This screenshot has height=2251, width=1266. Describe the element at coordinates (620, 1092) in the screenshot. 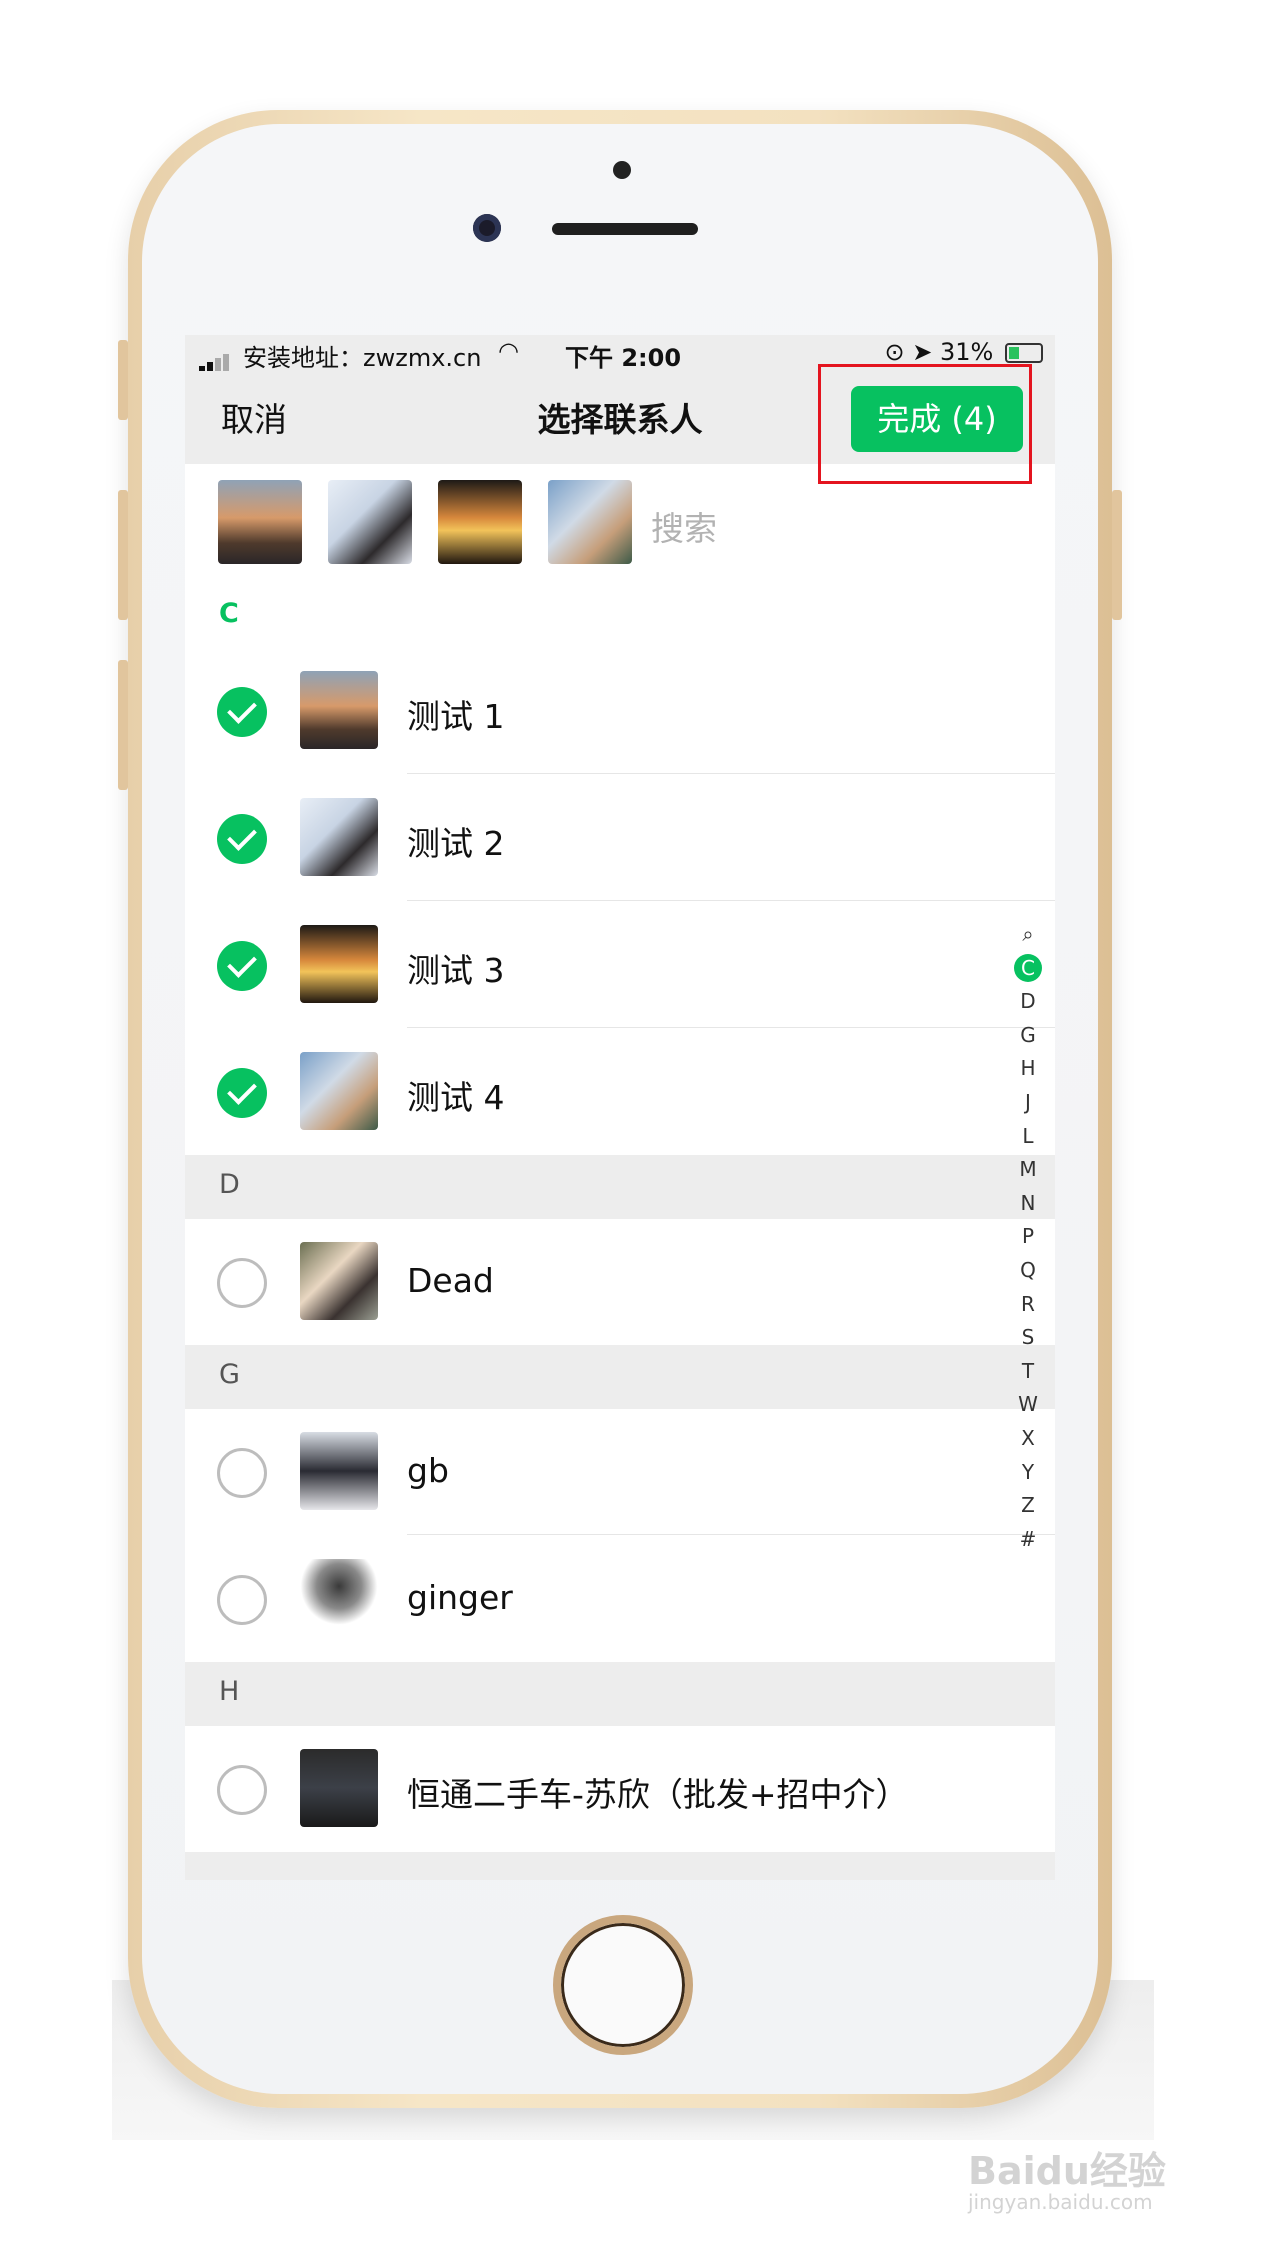

I see `contact-row: 测试 4` at that location.